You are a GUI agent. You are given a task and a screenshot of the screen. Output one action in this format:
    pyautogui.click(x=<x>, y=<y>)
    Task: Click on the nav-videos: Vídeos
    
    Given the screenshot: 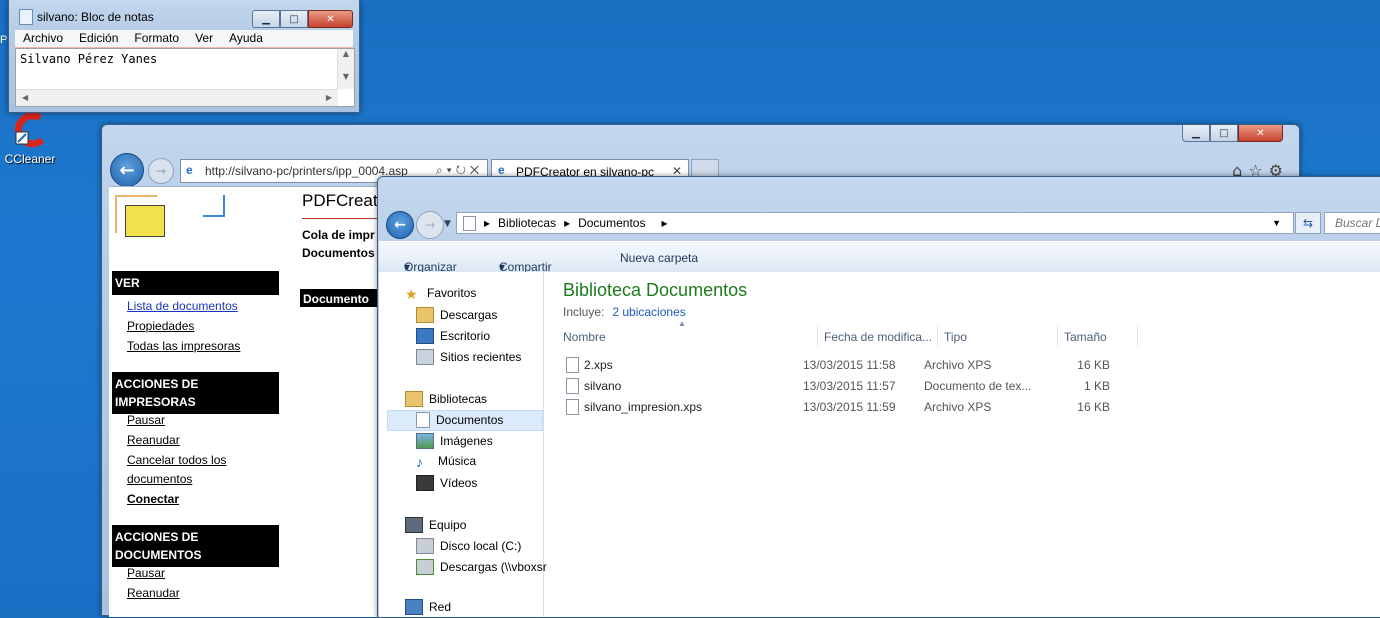 What is the action you would take?
    pyautogui.click(x=446, y=483)
    